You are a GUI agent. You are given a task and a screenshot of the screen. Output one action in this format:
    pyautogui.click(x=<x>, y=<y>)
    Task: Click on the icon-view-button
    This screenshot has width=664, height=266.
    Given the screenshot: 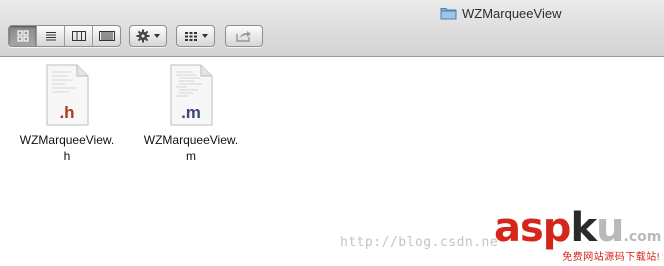 What is the action you would take?
    pyautogui.click(x=23, y=36)
    